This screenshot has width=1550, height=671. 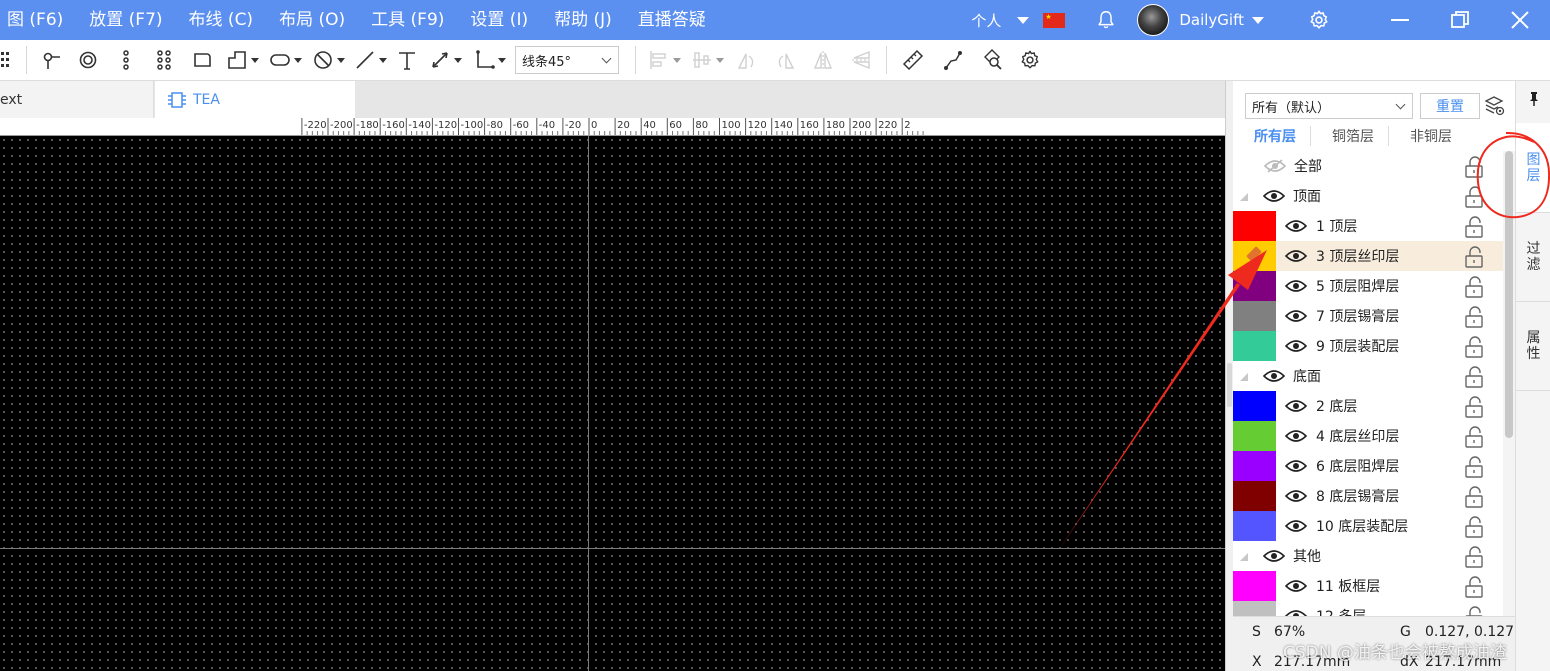 I want to click on personal-dropdown: 个人, so click(x=1000, y=20).